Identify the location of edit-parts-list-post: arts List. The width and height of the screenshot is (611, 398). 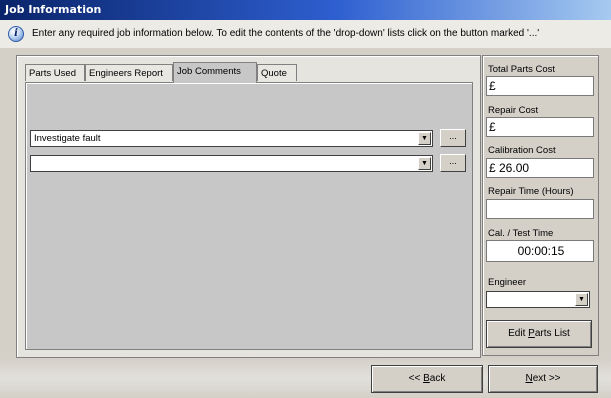
(552, 333).